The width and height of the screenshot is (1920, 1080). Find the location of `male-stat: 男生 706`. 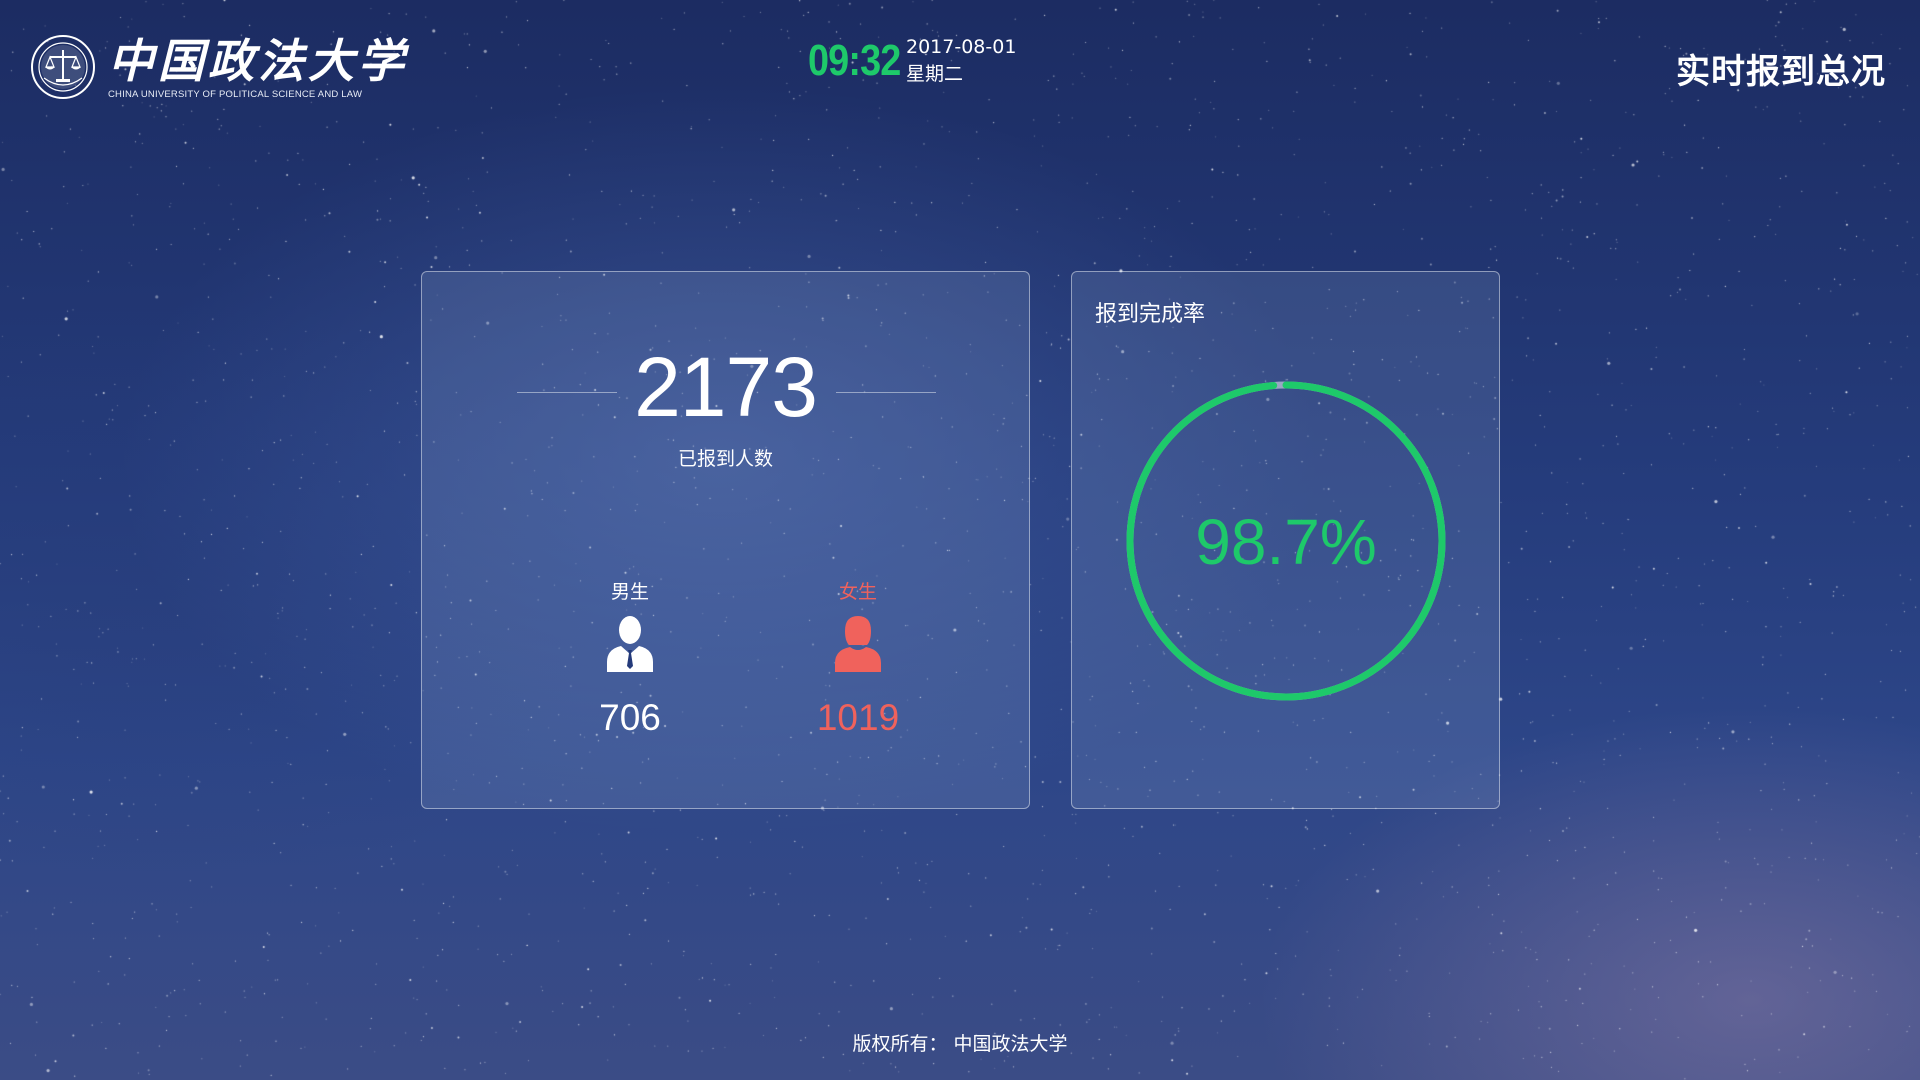

male-stat: 男生 706 is located at coordinates (630, 659).